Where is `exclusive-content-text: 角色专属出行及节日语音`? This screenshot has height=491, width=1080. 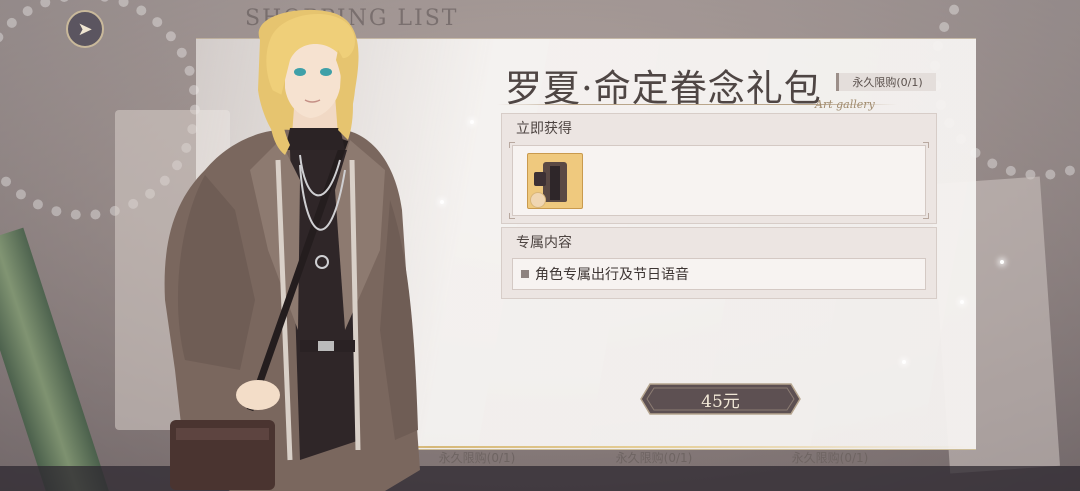 exclusive-content-text: 角色专属出行及节日语音 is located at coordinates (612, 275).